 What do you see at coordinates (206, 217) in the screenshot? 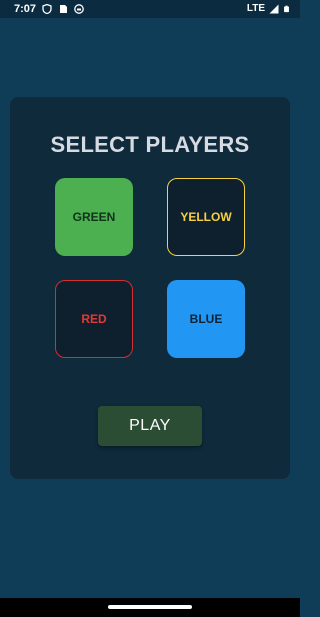
I see `player-yellow-button: YELLOW` at bounding box center [206, 217].